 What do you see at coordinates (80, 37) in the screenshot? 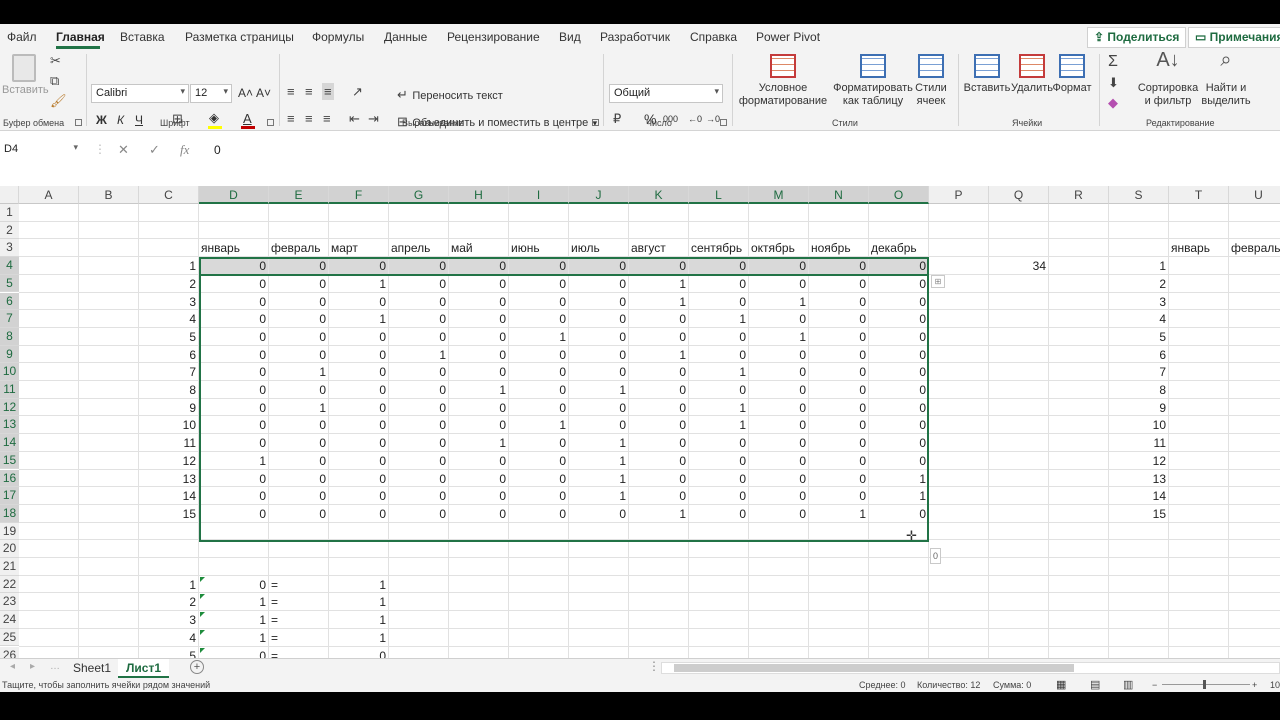
I see `tab-home: Главная` at bounding box center [80, 37].